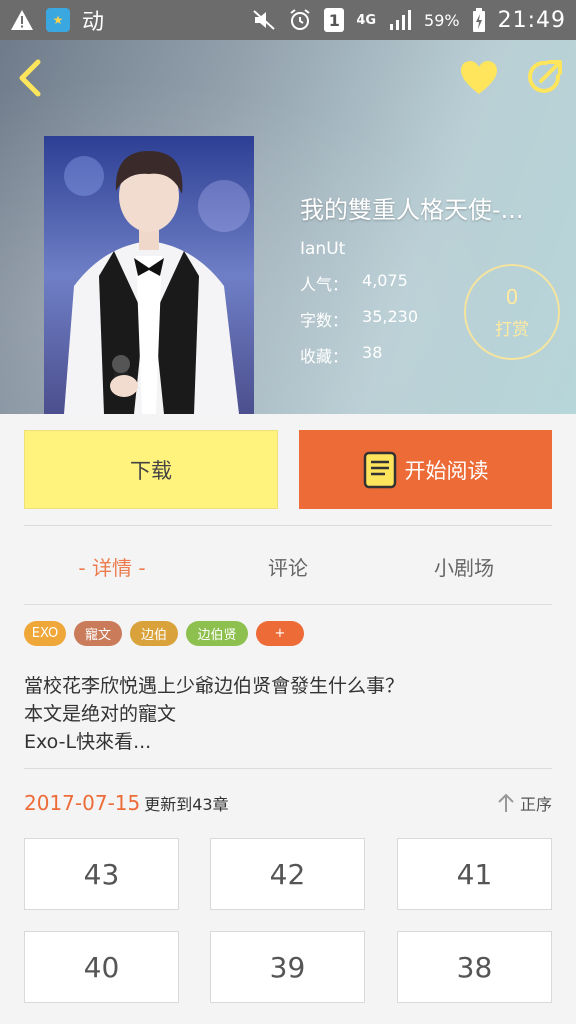 Image resolution: width=576 pixels, height=1024 pixels. I want to click on tip-button: 0 打赏, so click(512, 312).